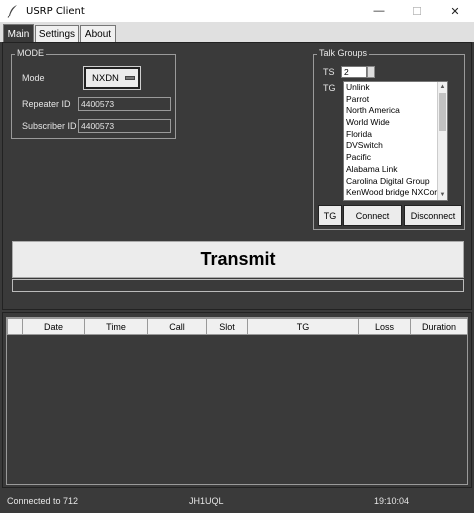 The image size is (474, 513). I want to click on maximize-button: ☐, so click(417, 11).